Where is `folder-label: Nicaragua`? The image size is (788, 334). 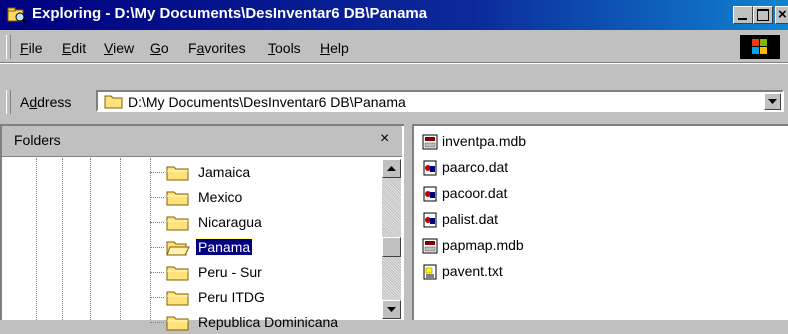 folder-label: Nicaragua is located at coordinates (230, 222).